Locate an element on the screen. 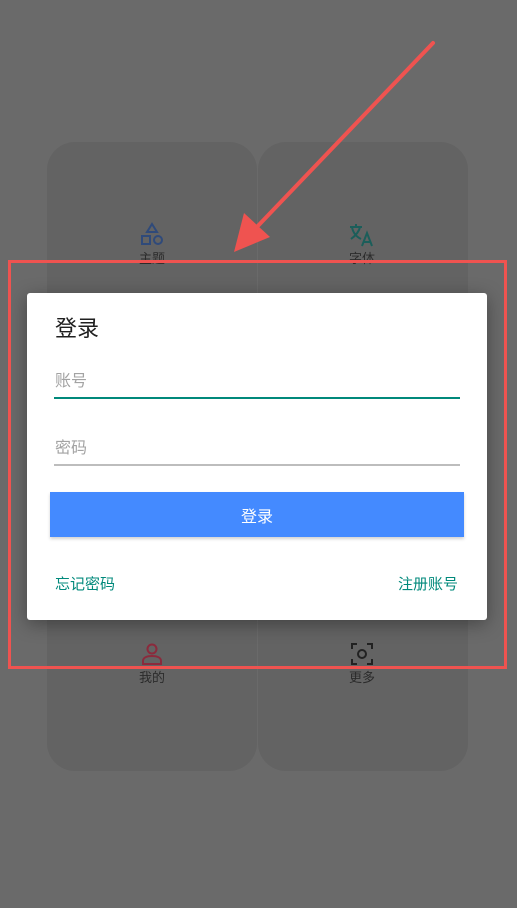 The width and height of the screenshot is (517, 908). background-item-font: 字体 is located at coordinates (362, 245).